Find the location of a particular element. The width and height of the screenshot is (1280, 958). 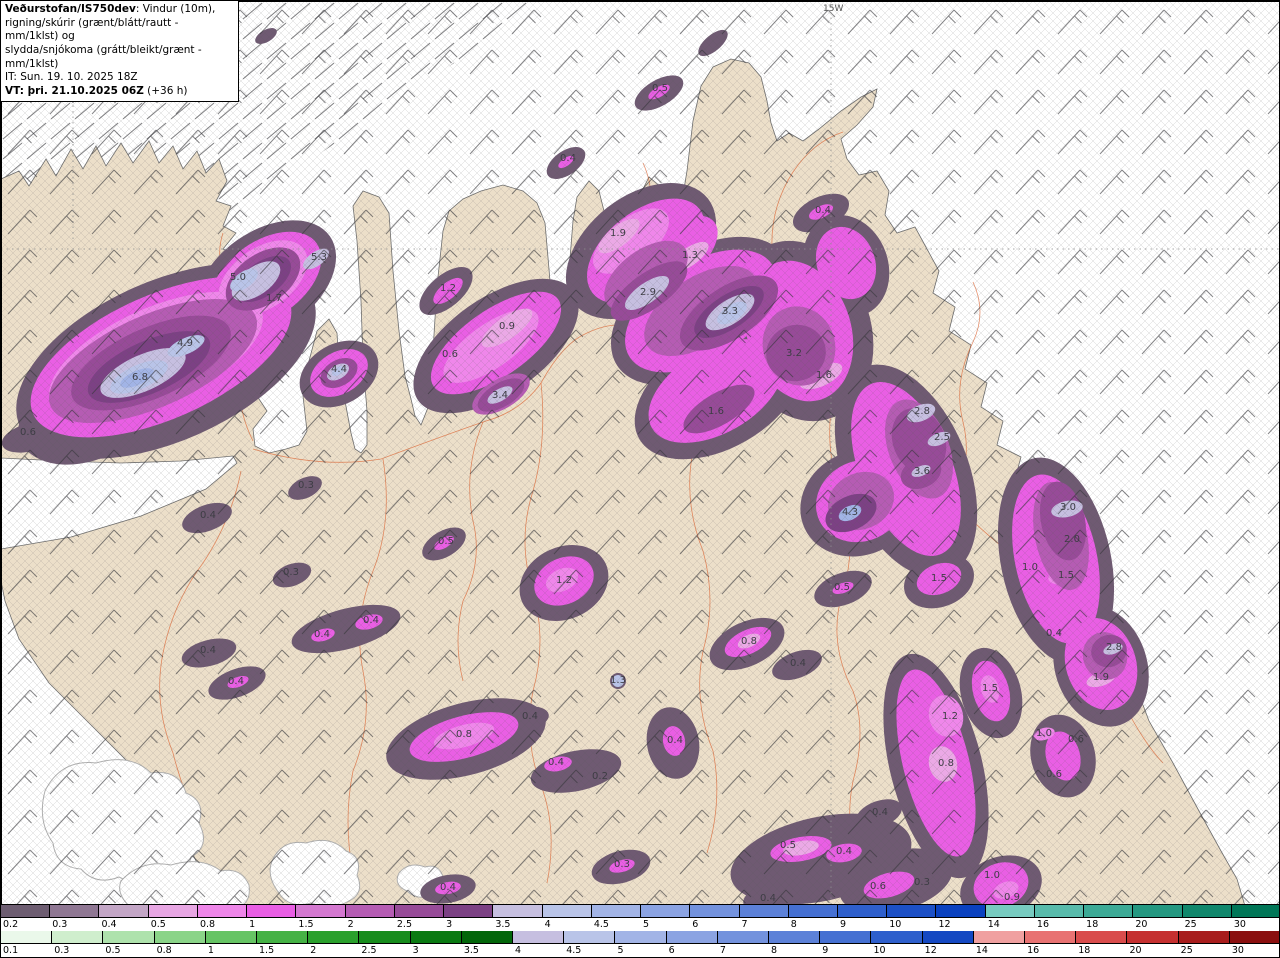

scale-tick-label: 12 is located at coordinates (944, 924).